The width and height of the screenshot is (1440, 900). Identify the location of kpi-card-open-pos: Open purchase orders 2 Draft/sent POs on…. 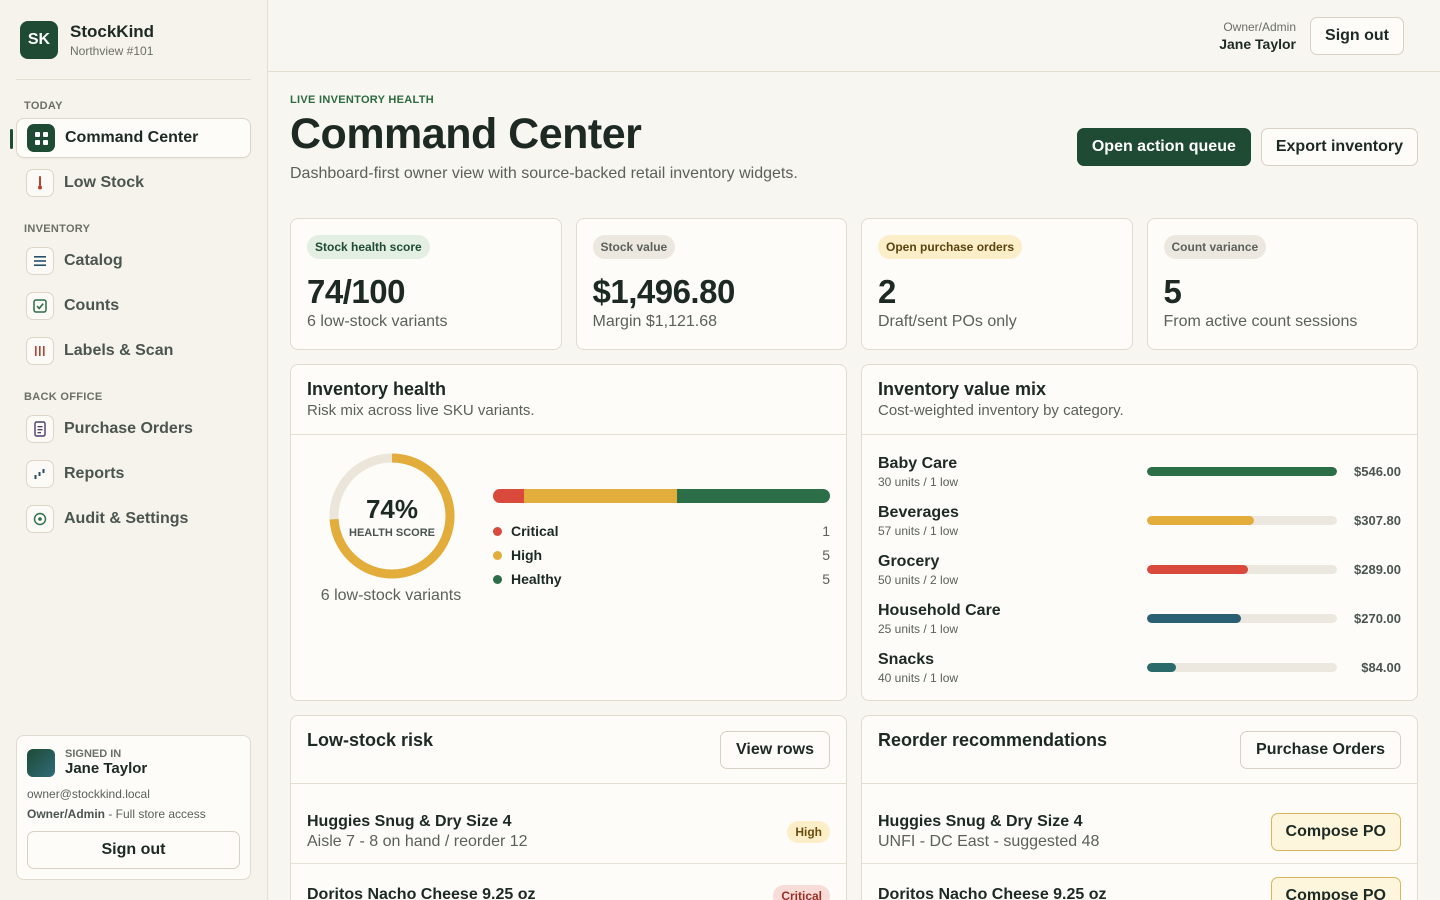
(997, 284).